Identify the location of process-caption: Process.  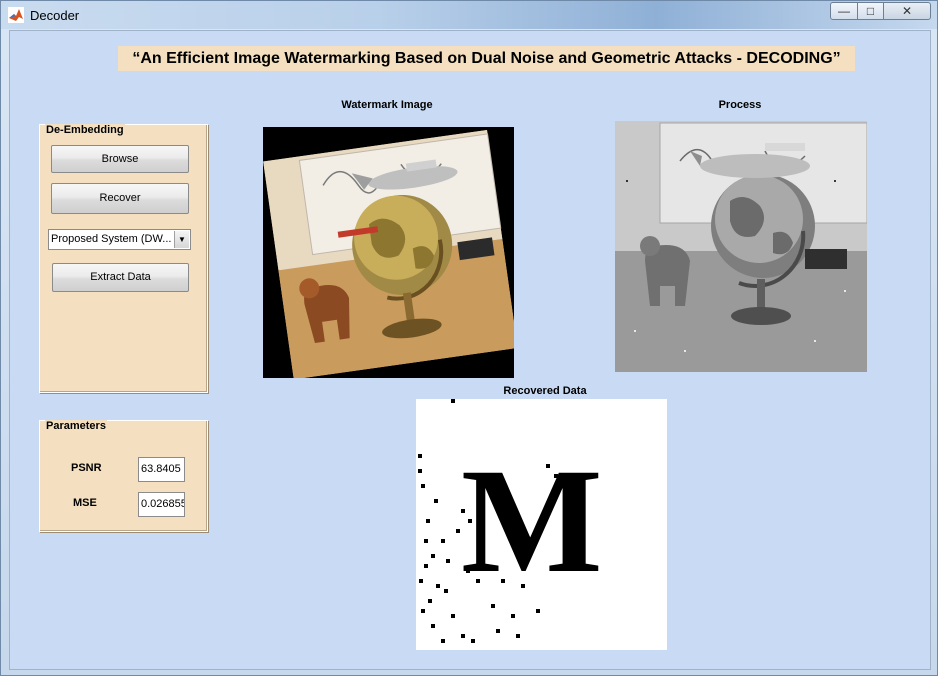
(740, 105).